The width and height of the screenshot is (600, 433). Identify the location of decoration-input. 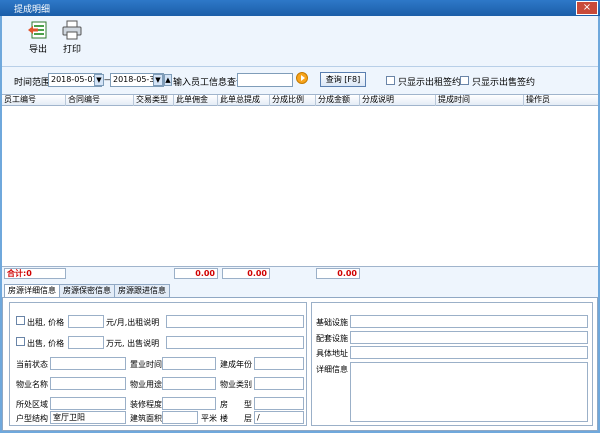
(189, 403).